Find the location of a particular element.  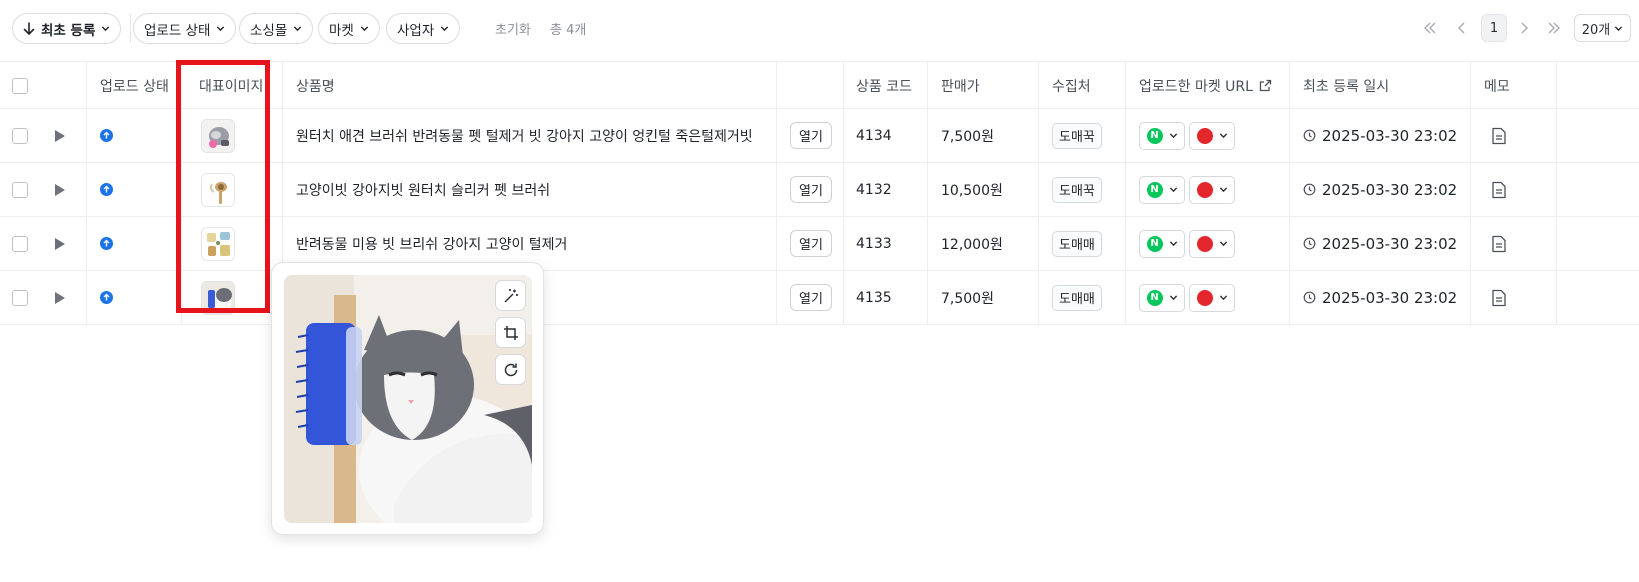

sort-button: 최초 등록 is located at coordinates (67, 28).